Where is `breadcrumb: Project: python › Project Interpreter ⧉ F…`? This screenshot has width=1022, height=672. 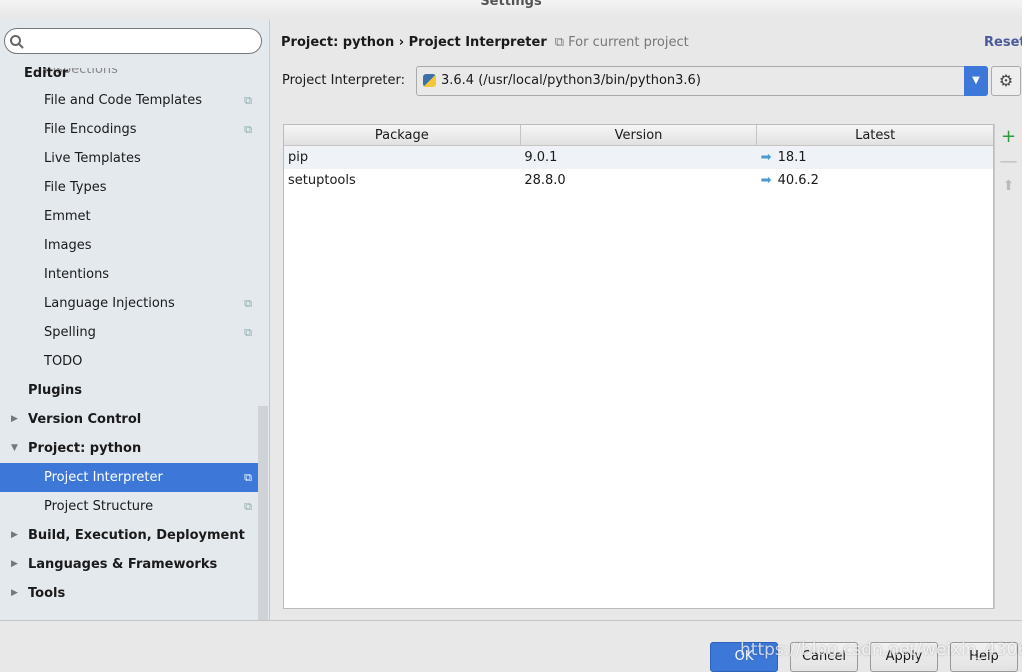 breadcrumb: Project: python › Project Interpreter ⧉ F… is located at coordinates (485, 42).